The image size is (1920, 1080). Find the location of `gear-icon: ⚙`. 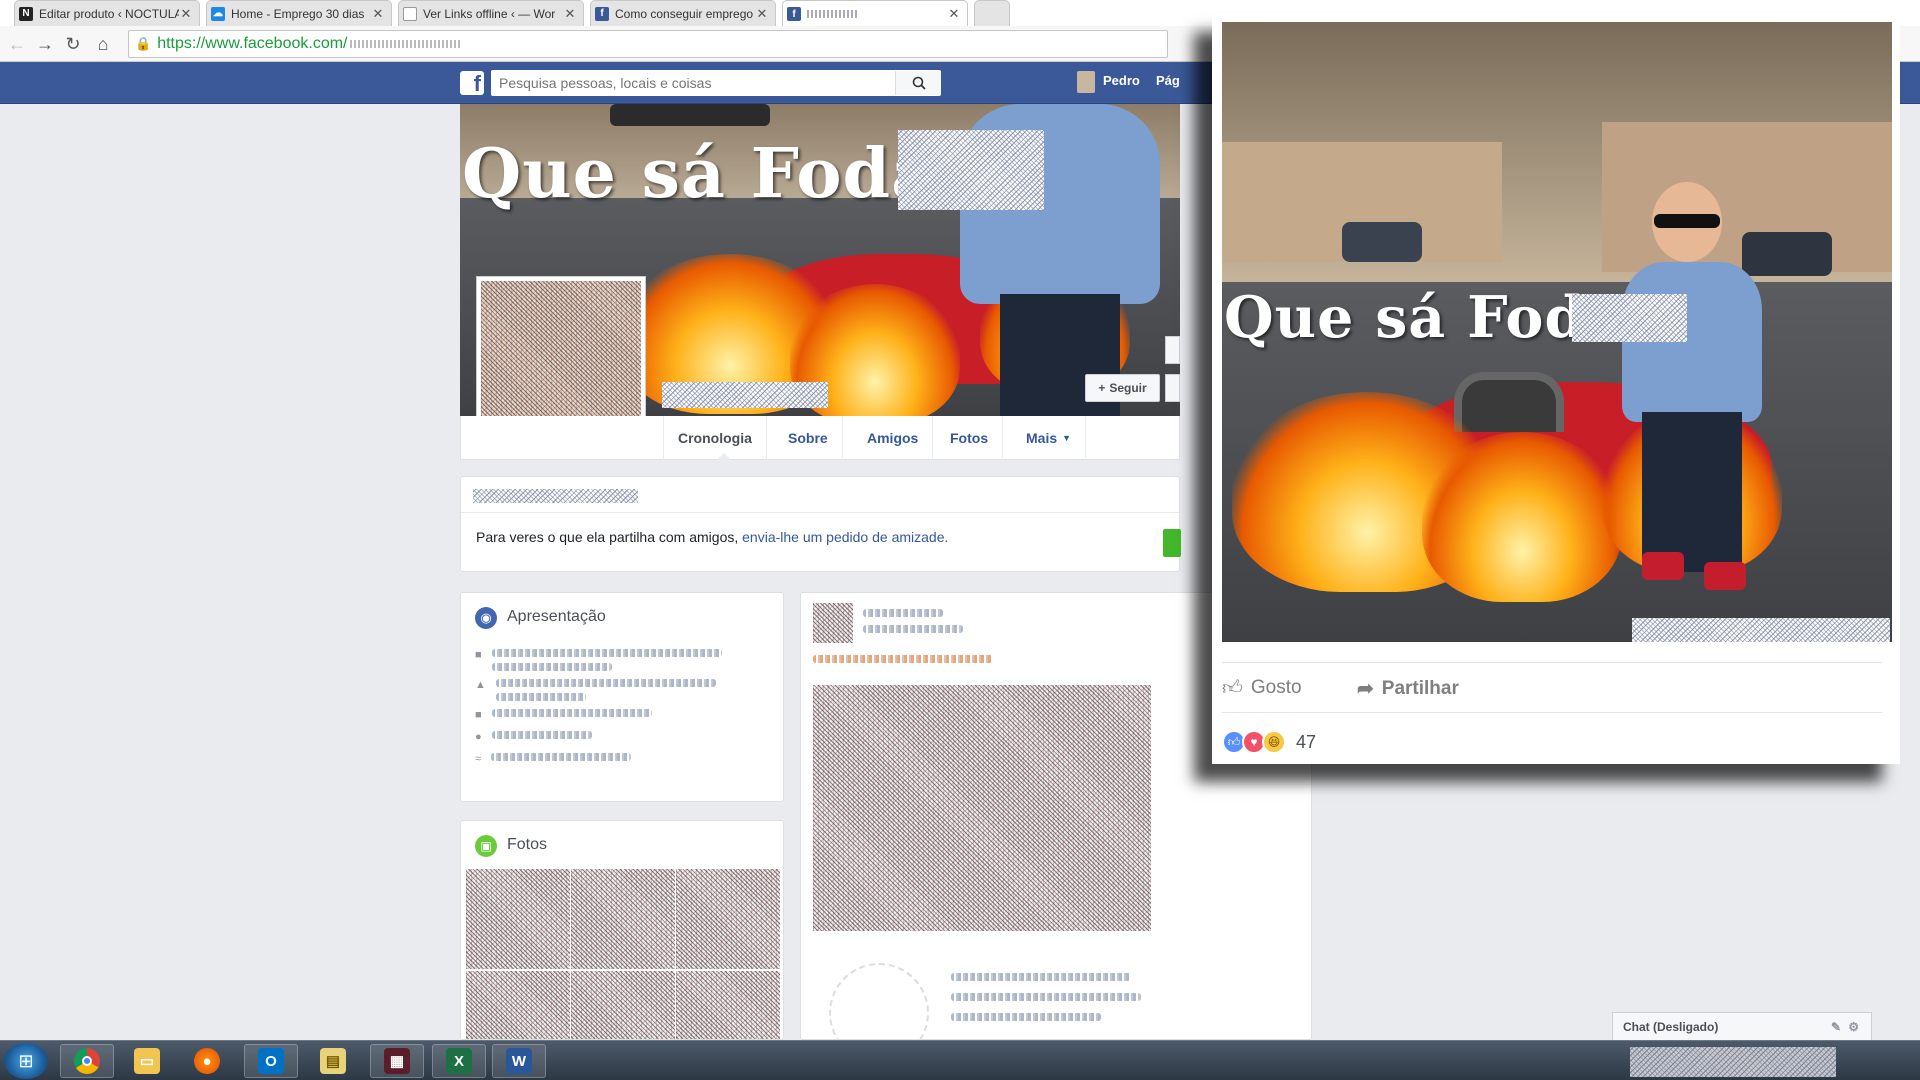

gear-icon: ⚙ is located at coordinates (1853, 1027).